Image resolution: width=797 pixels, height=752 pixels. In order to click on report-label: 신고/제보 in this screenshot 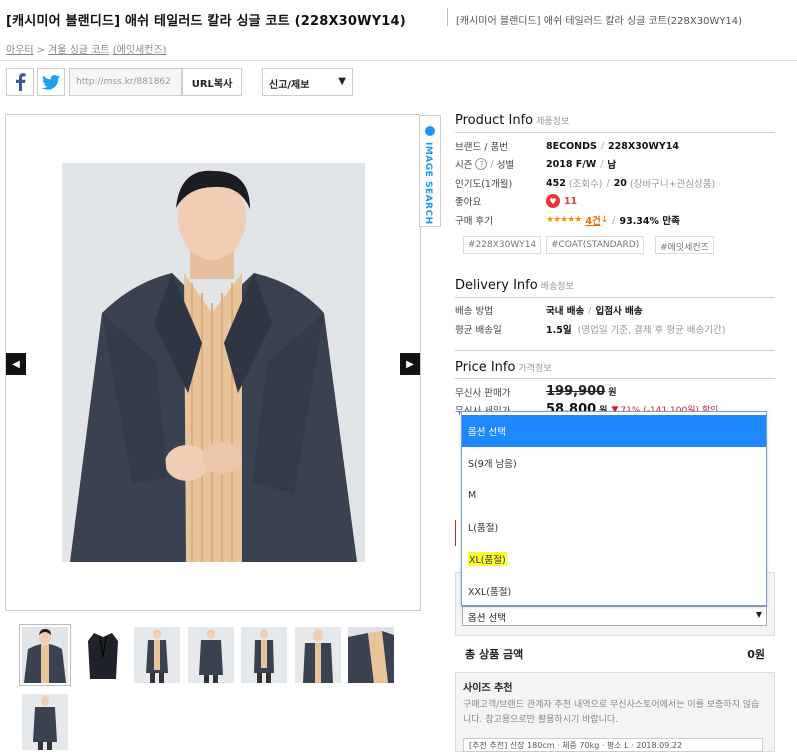, I will do `click(289, 85)`.